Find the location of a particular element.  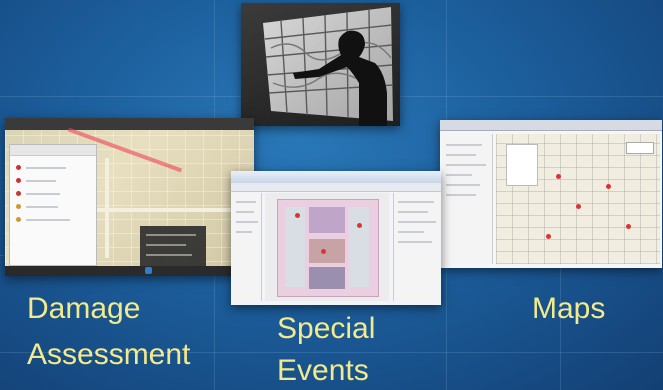

event-map-view is located at coordinates (327, 247).